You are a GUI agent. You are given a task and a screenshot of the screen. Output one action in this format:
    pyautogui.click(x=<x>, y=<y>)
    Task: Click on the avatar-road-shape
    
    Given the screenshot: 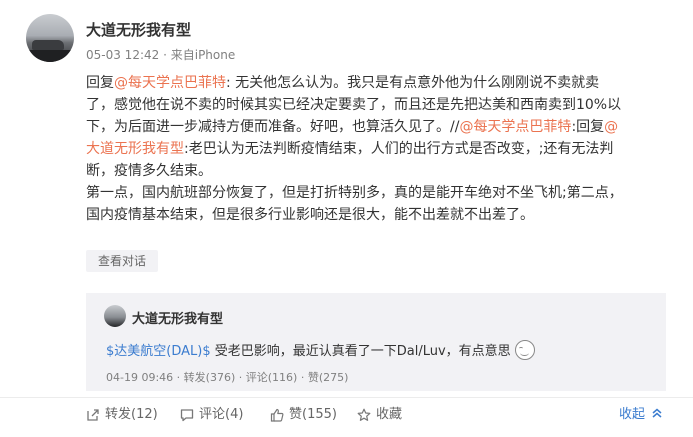 What is the action you would take?
    pyautogui.click(x=50, y=56)
    